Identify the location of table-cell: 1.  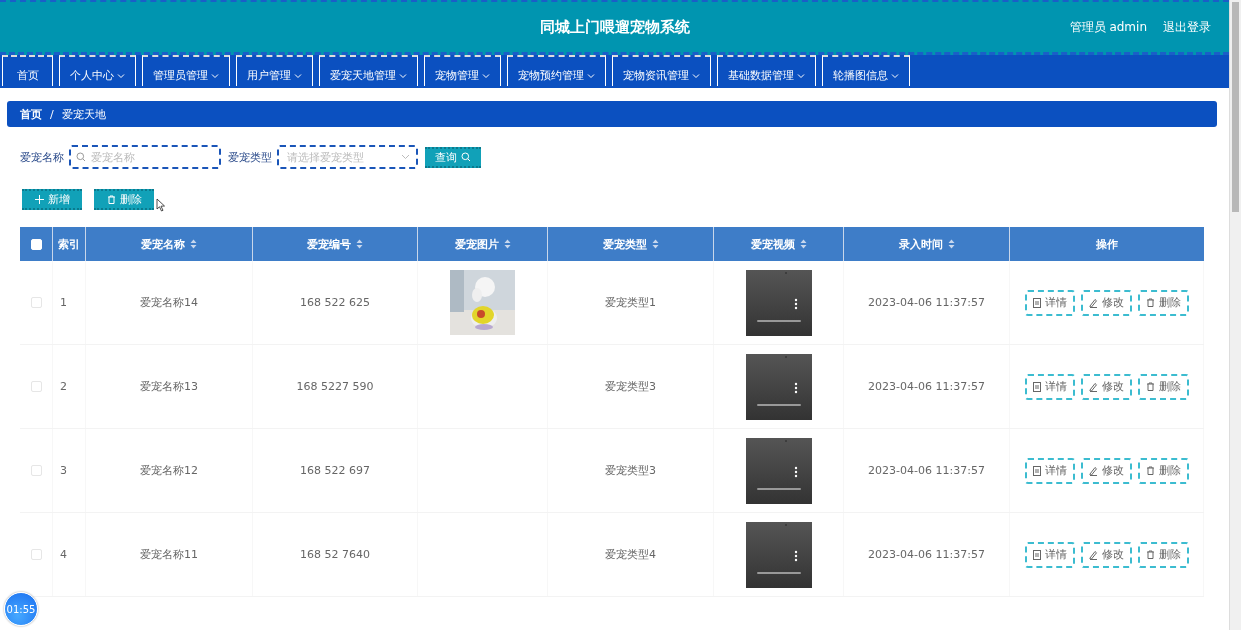
(63, 302).